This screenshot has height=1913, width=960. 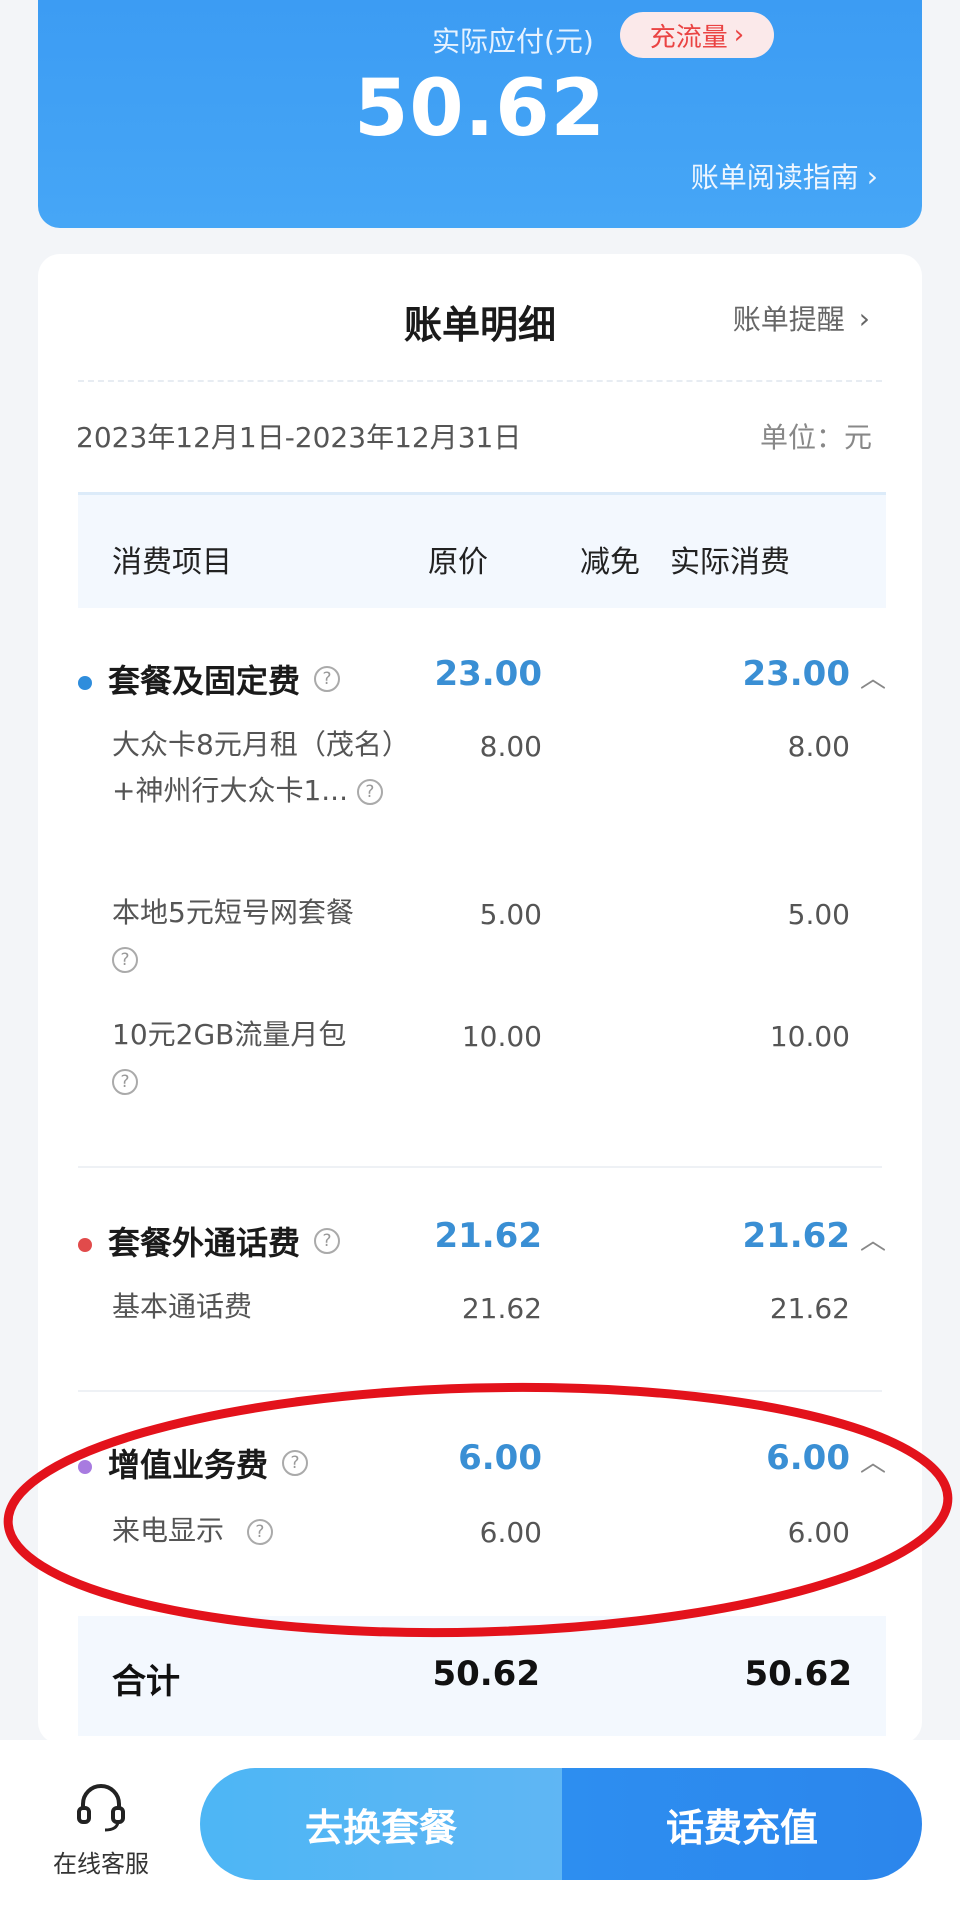 I want to click on section-title-text: 套餐外通话费, so click(x=204, y=1243).